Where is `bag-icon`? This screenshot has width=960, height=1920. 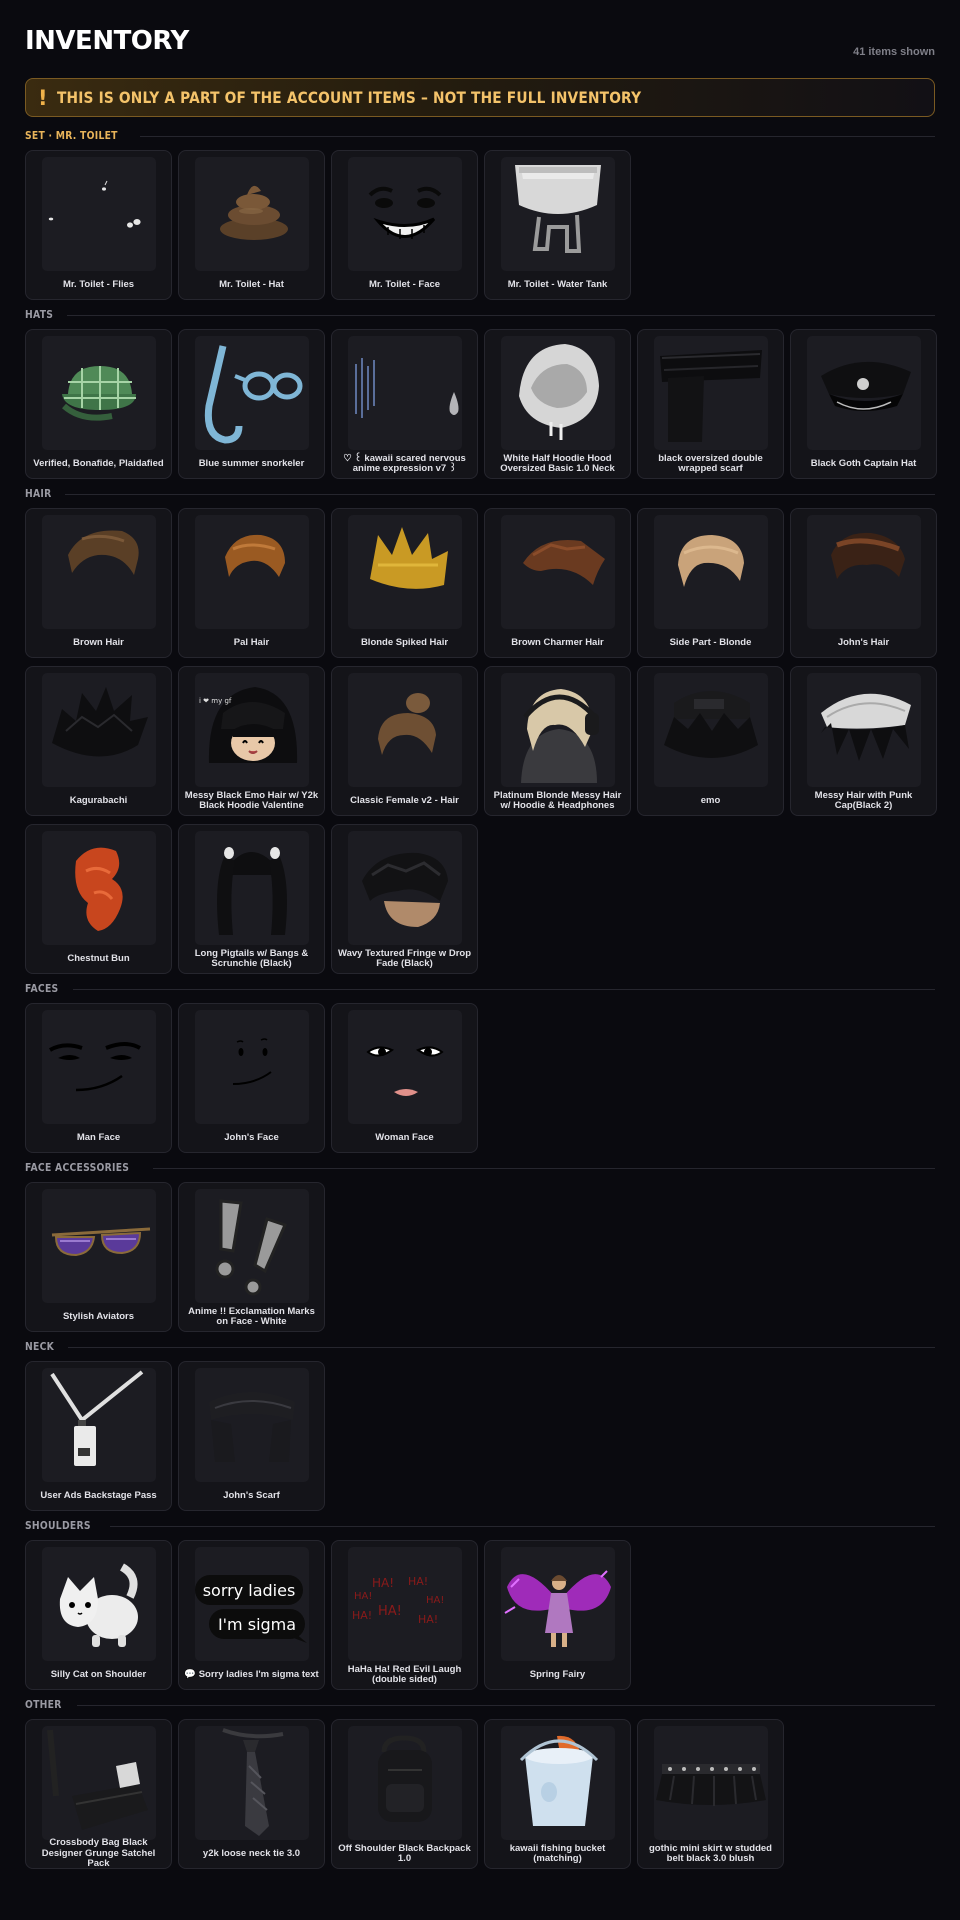
bag-icon is located at coordinates (99, 1783).